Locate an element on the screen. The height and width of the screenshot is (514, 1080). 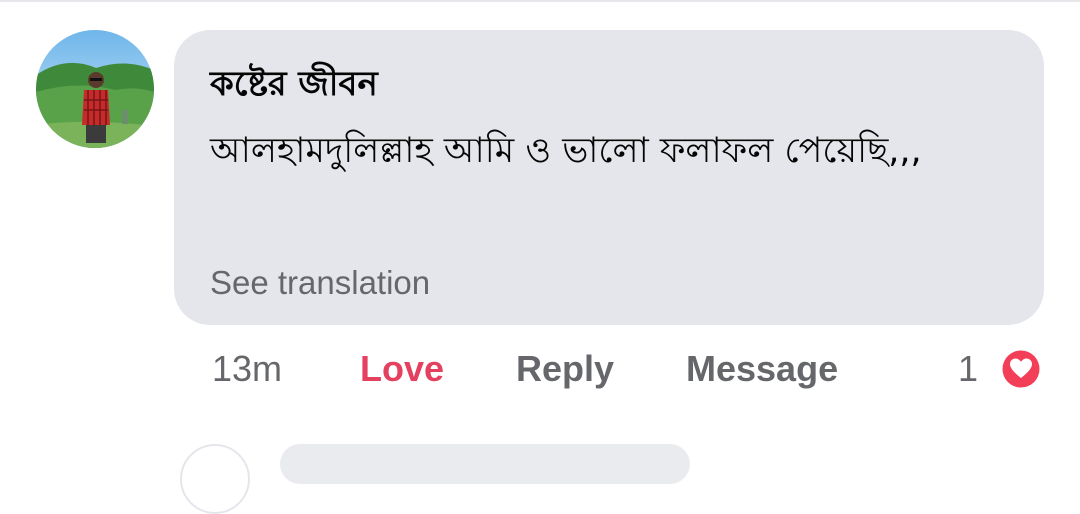
reaction-count: 1 is located at coordinates (968, 369).